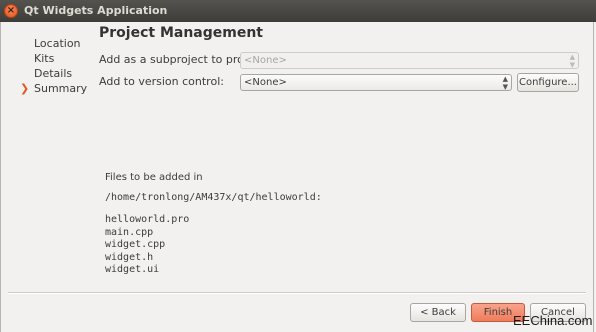 The height and width of the screenshot is (332, 596). What do you see at coordinates (25, 88) in the screenshot?
I see `current-step-arrow-icon: ❯` at bounding box center [25, 88].